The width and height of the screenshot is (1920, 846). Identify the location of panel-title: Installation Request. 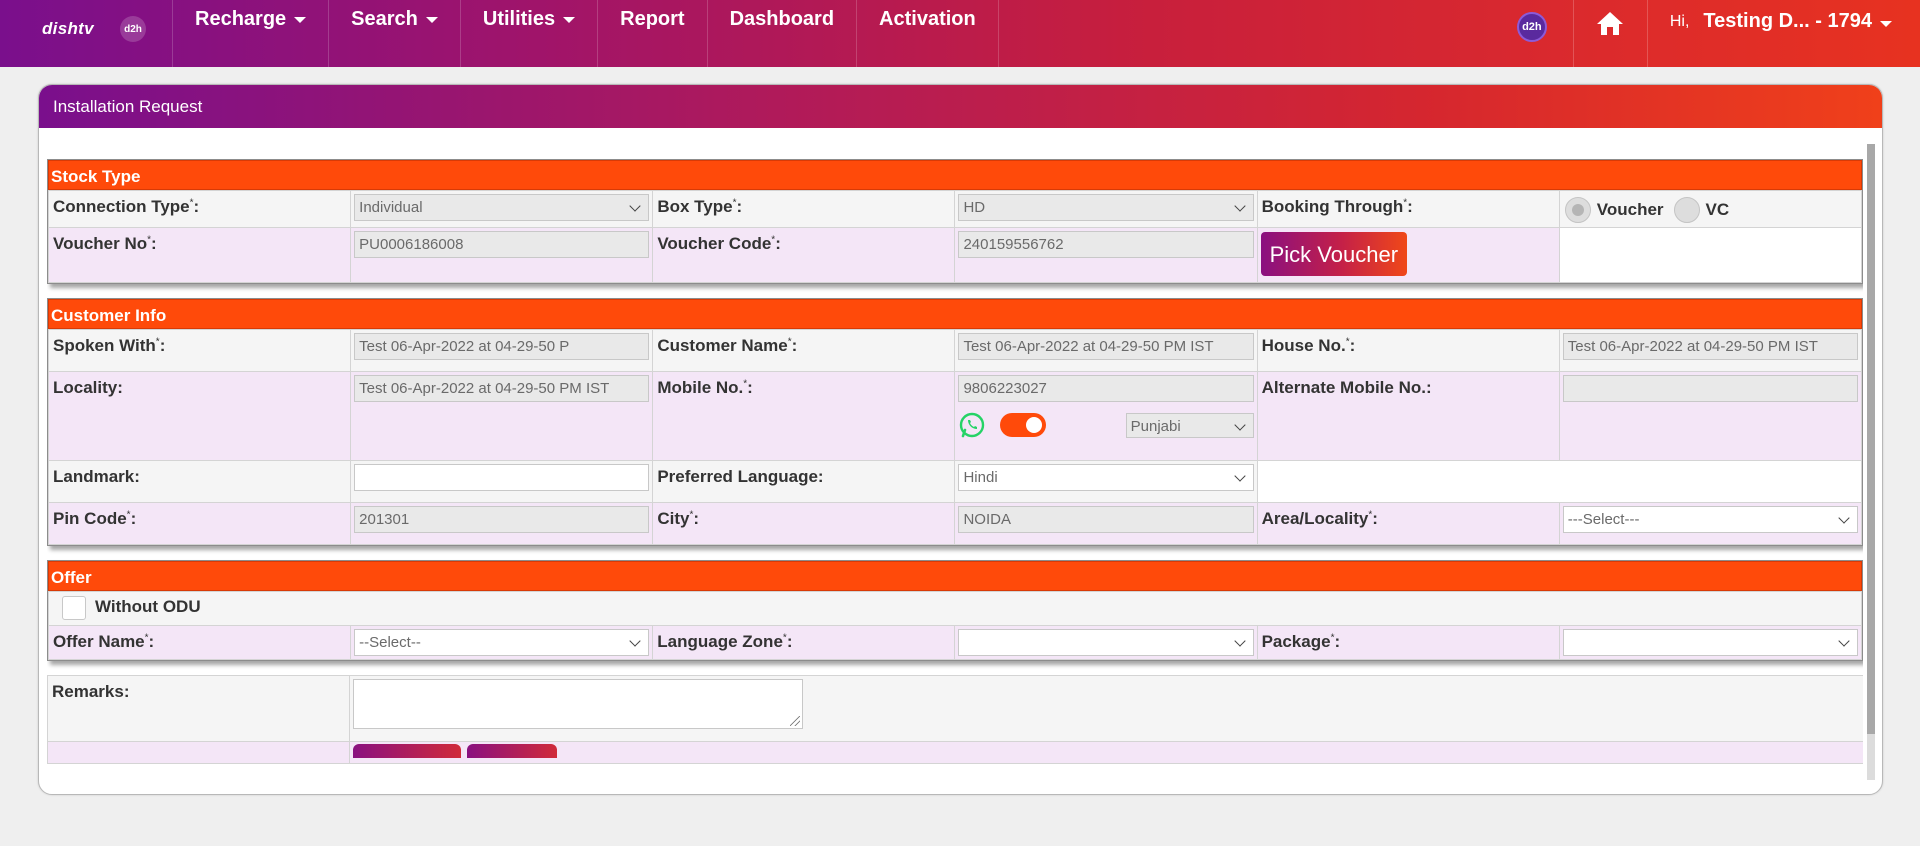
(960, 106).